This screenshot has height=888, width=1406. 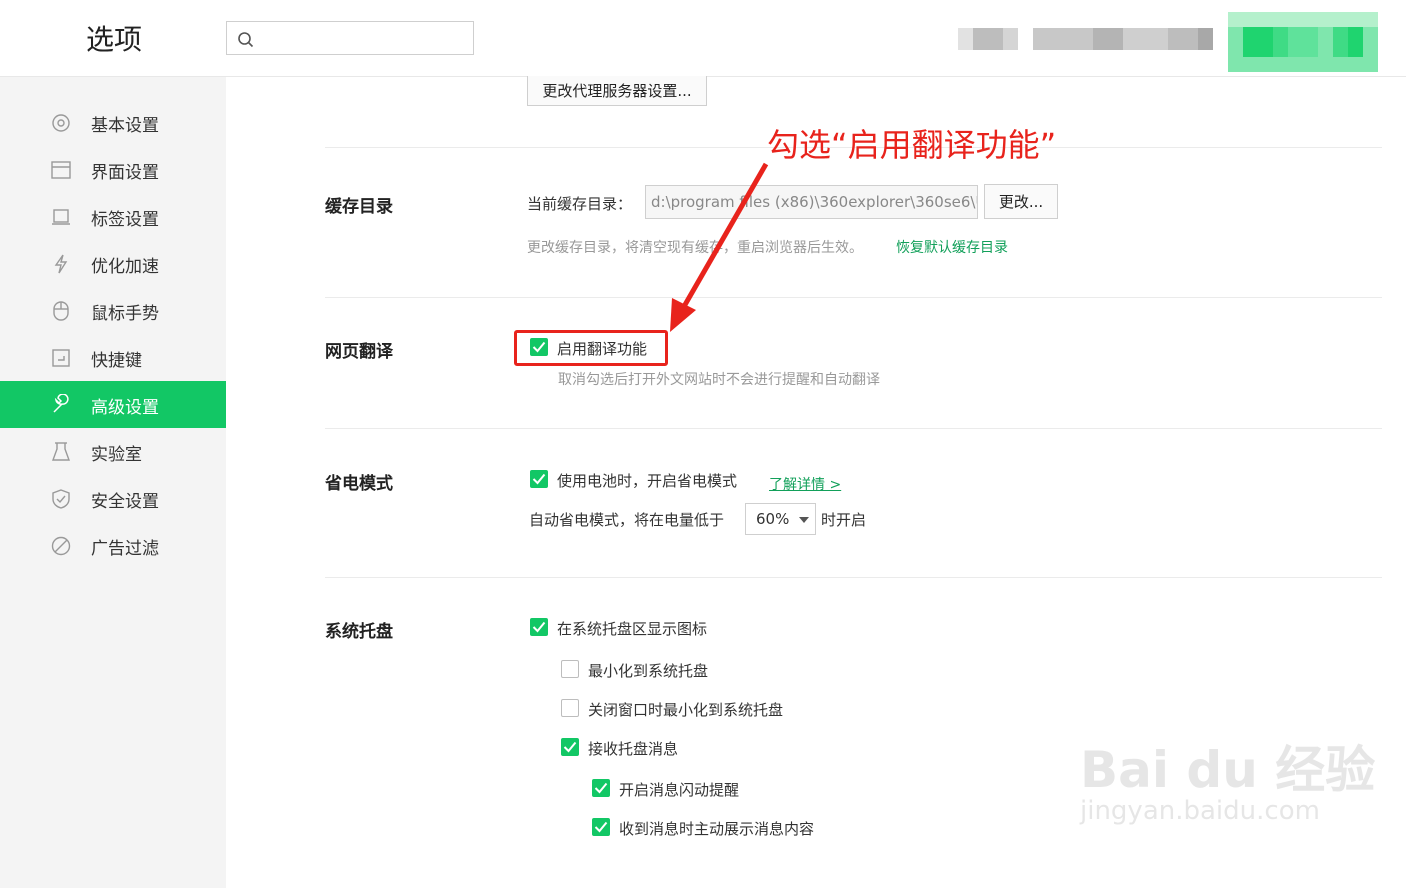 I want to click on header: 选项, so click(x=703, y=38).